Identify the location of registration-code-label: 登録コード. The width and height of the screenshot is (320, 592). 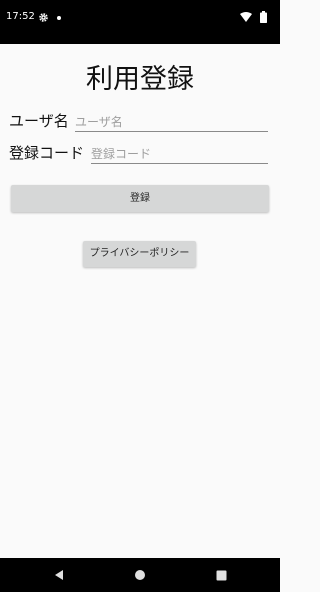
(47, 153).